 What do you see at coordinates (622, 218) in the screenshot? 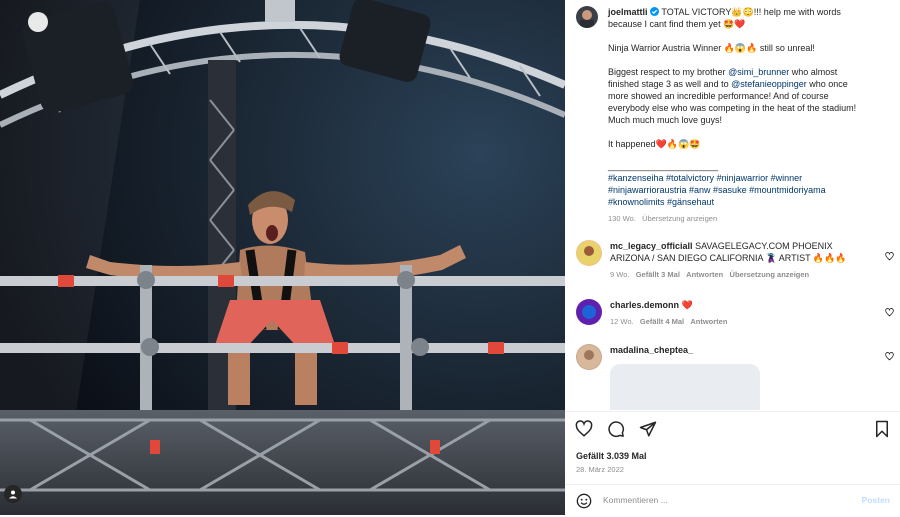
I see `caption-age: 130 Wo.` at bounding box center [622, 218].